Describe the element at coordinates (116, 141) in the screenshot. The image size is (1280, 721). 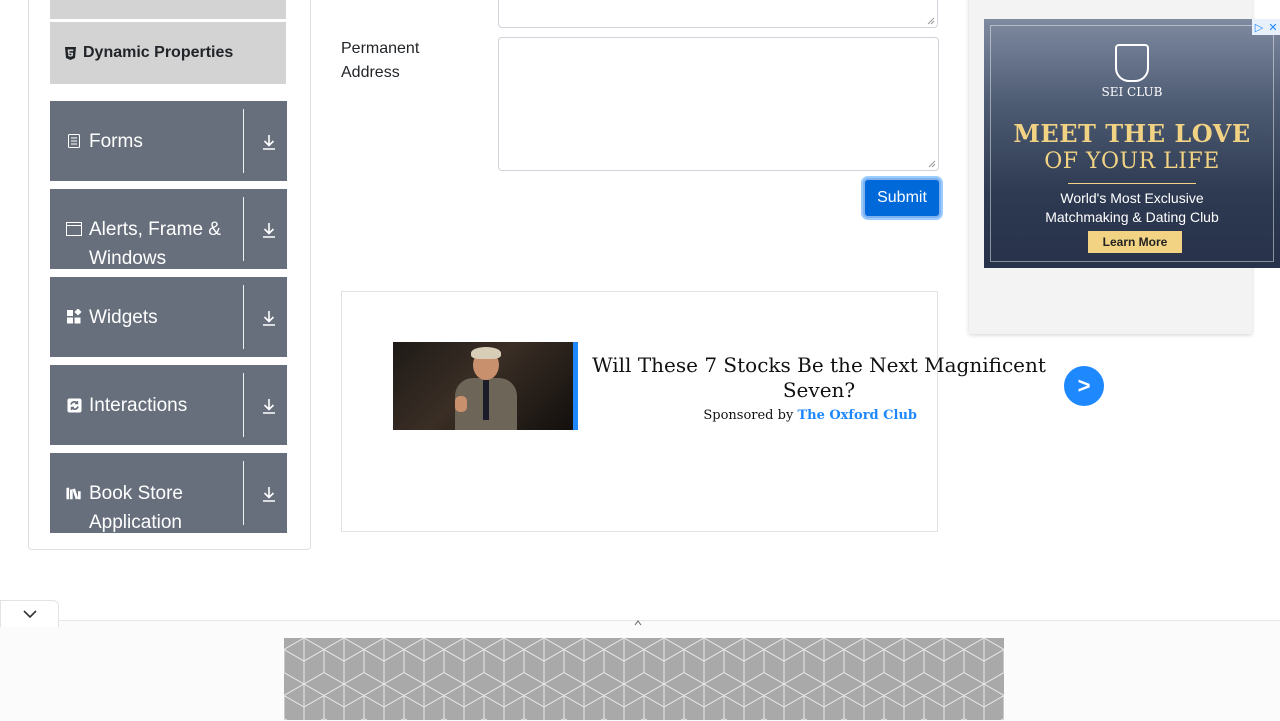
I see `sidebar-group-label: Forms` at that location.